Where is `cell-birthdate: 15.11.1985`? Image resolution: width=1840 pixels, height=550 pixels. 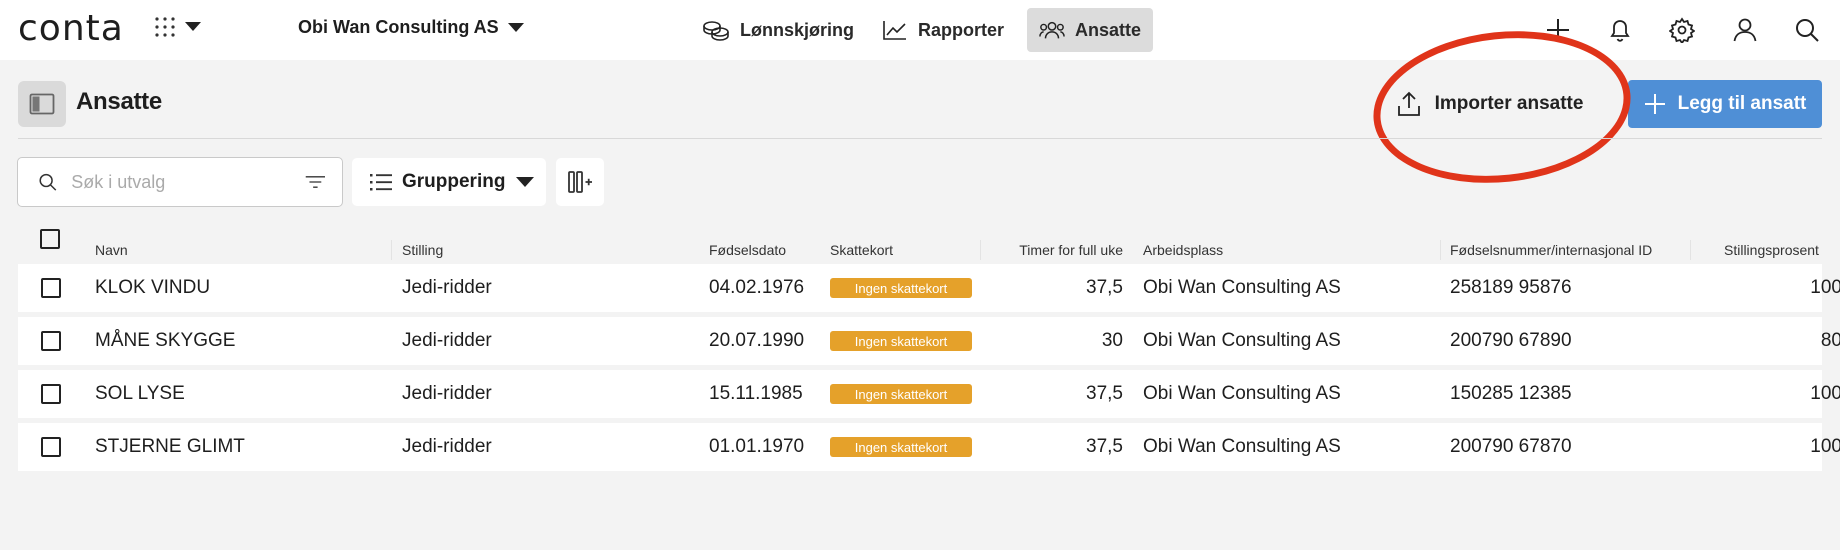 cell-birthdate: 15.11.1985 is located at coordinates (756, 393).